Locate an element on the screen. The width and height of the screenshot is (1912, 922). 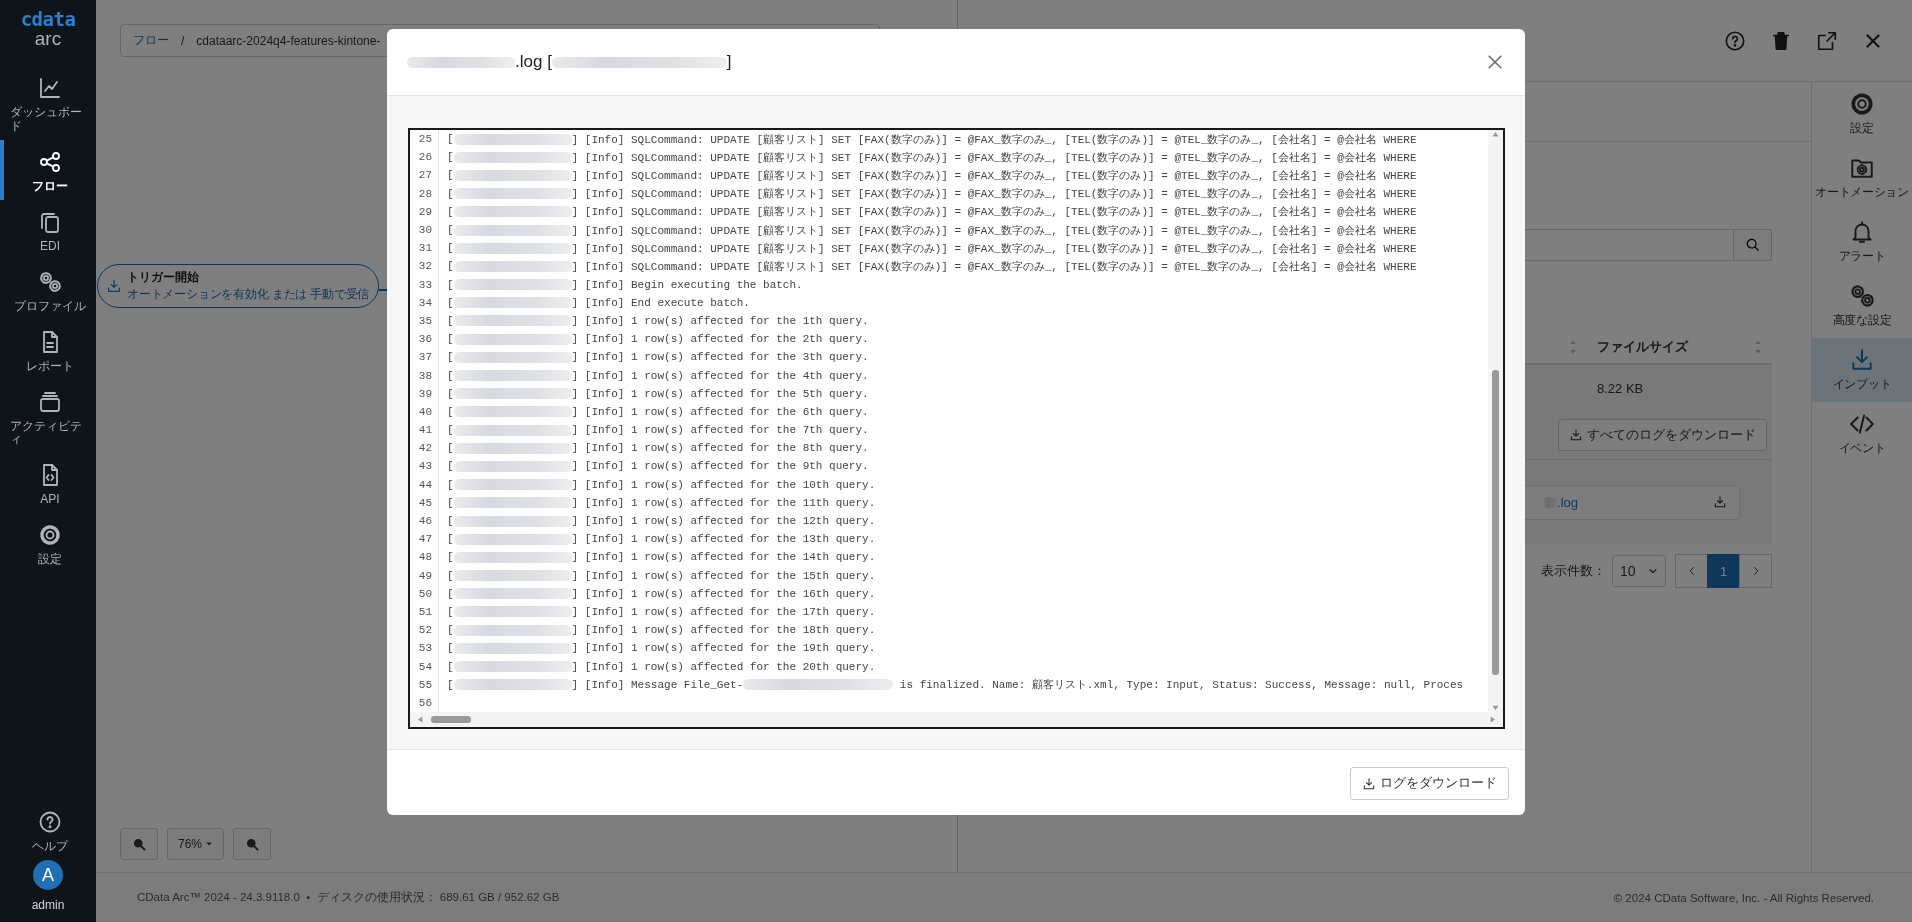
log-text: ] [Info] 1 row(s) affected for the 5th query. is located at coordinates (720, 393).